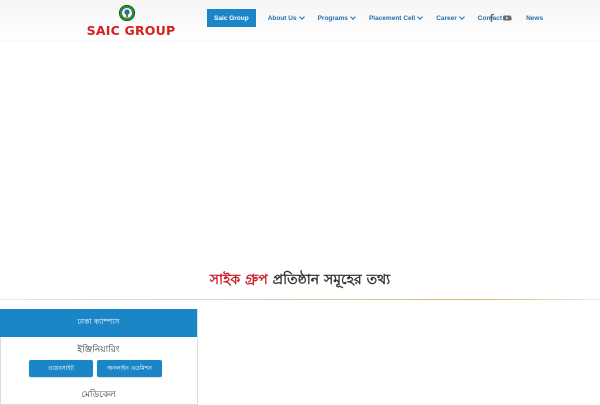  What do you see at coordinates (507, 18) in the screenshot?
I see `youtube-icon` at bounding box center [507, 18].